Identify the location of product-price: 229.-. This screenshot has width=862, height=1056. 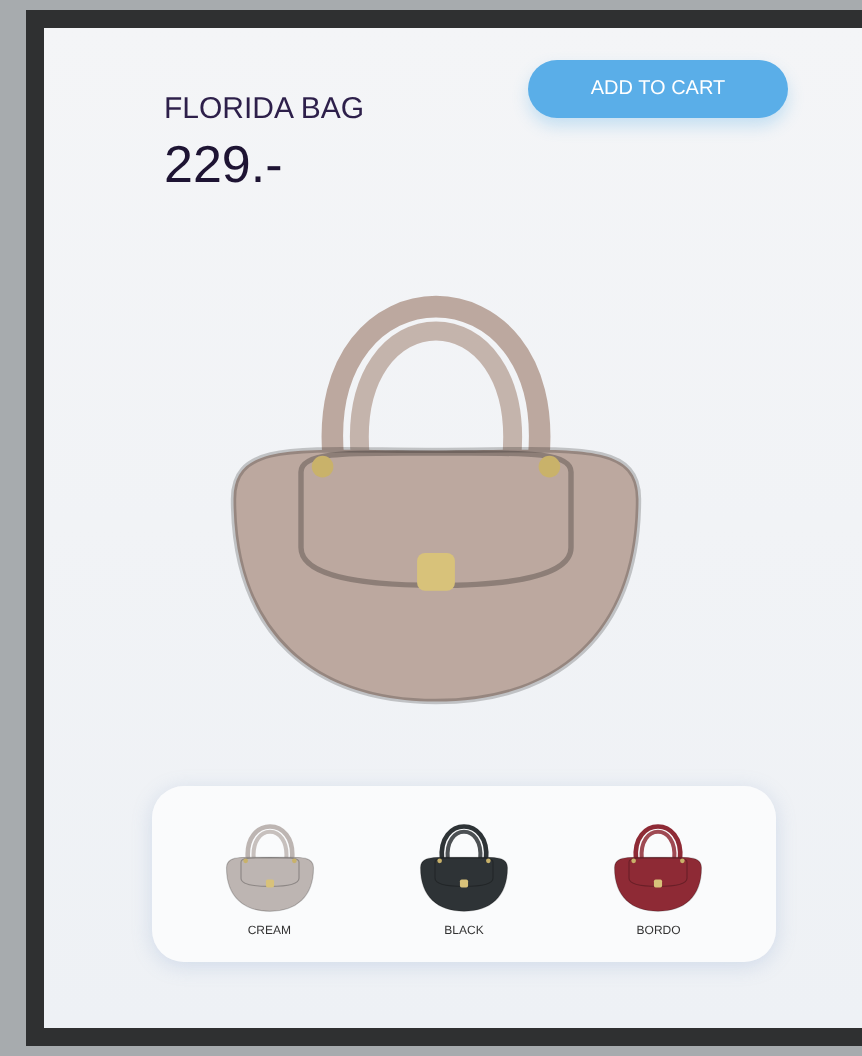
(224, 163).